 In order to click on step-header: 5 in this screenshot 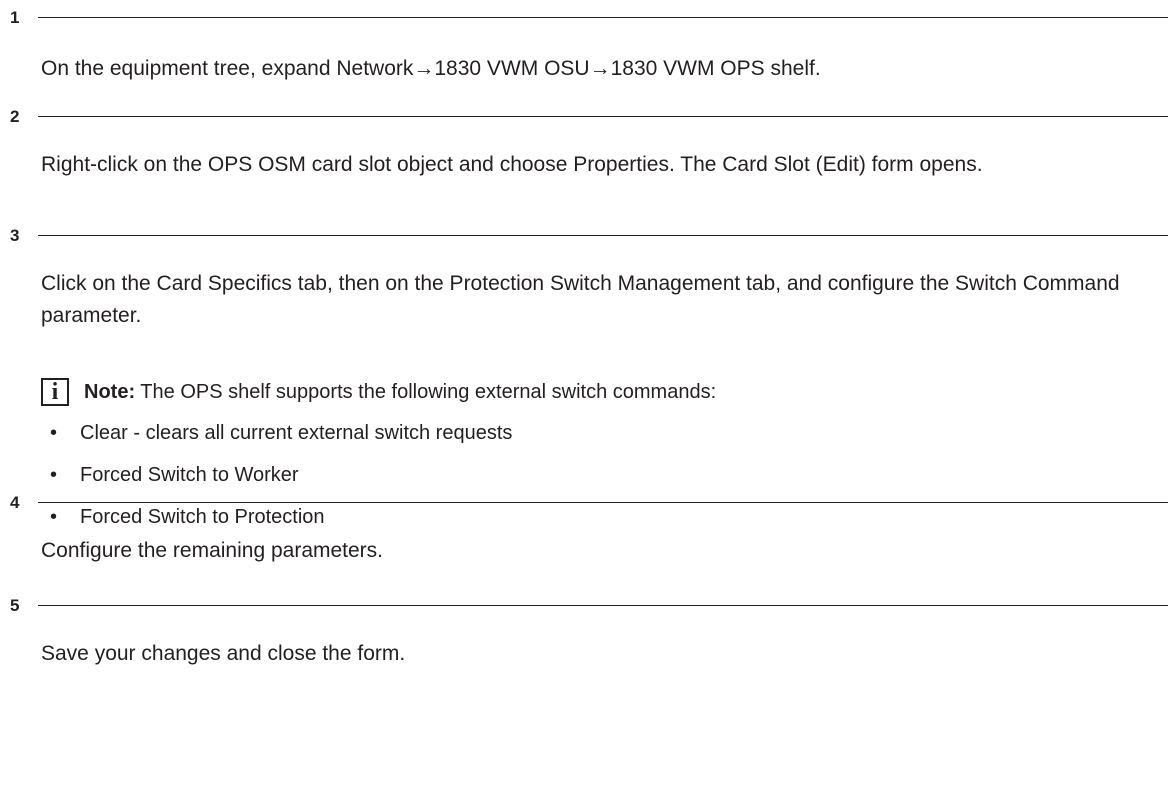, I will do `click(588, 606)`.